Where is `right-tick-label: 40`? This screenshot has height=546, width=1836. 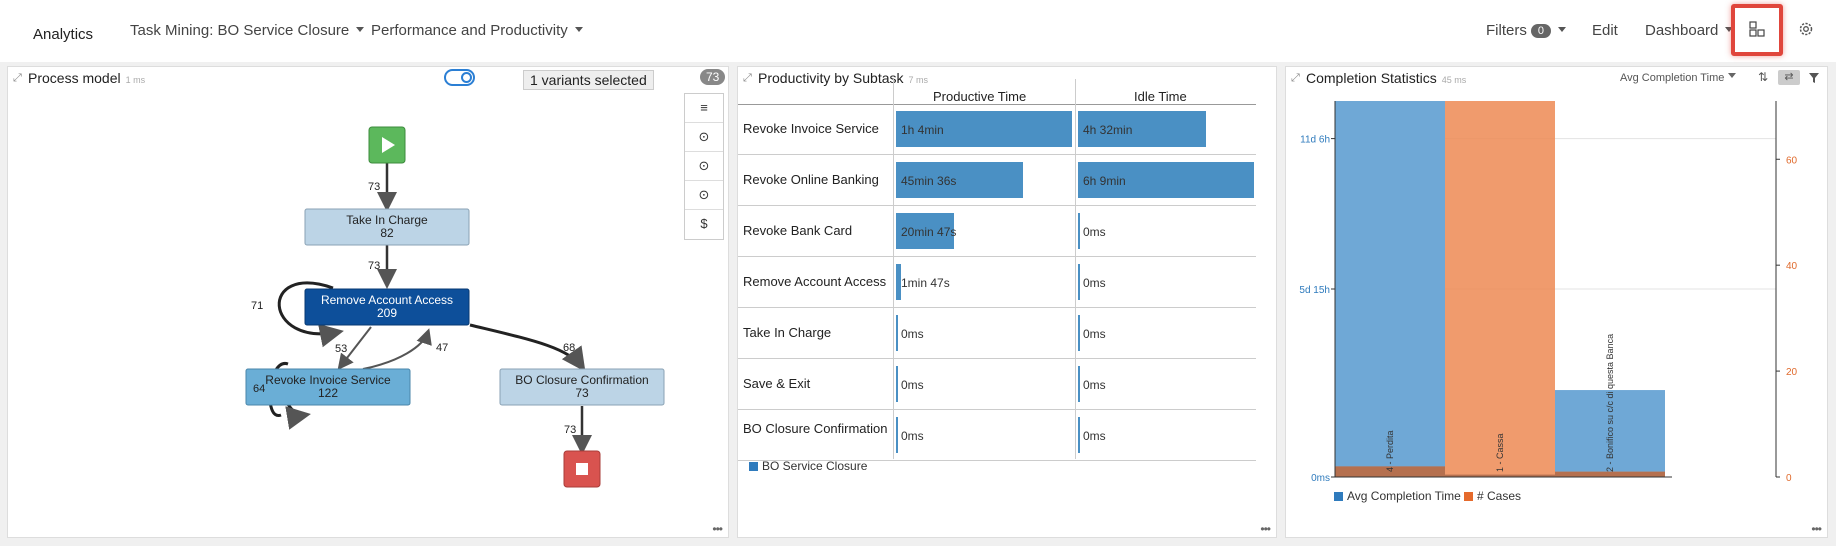 right-tick-label: 40 is located at coordinates (1792, 266).